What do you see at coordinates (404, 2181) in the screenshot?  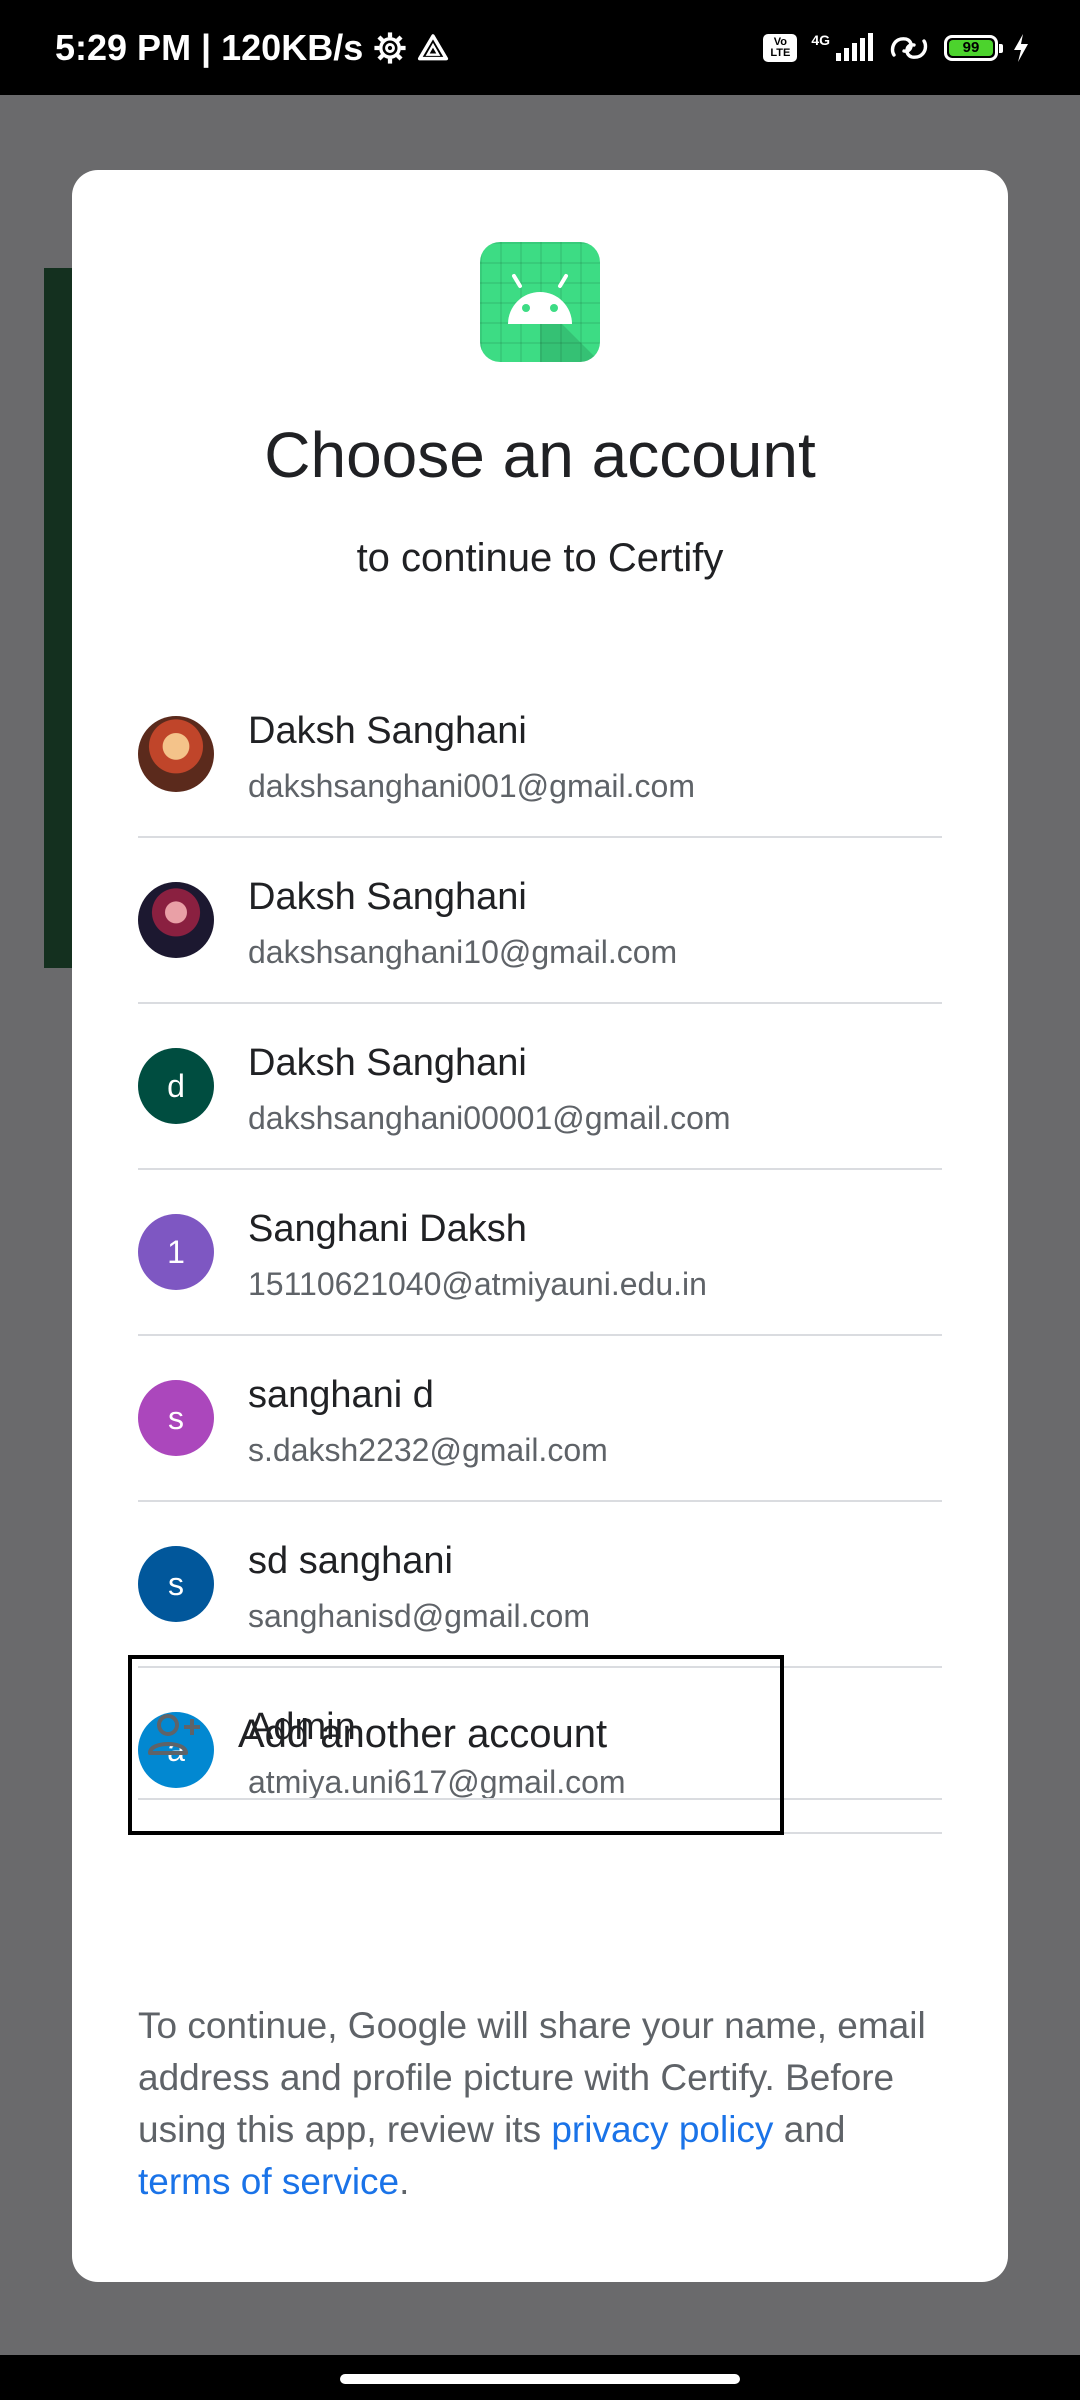 I see `disclaimer-end: .` at bounding box center [404, 2181].